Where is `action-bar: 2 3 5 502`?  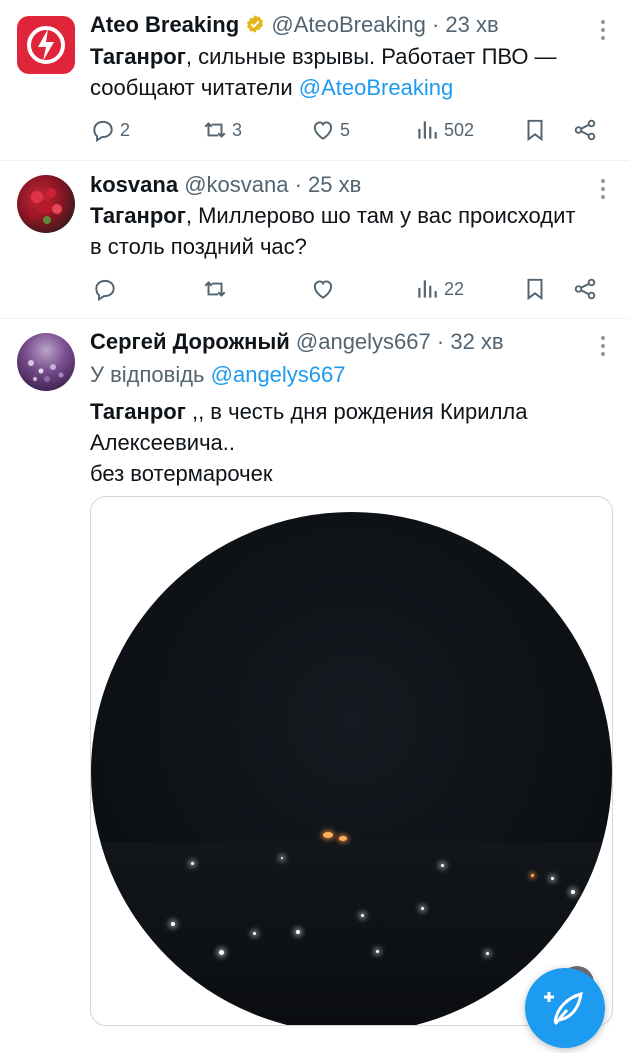 action-bar: 2 3 5 502 is located at coordinates (350, 130).